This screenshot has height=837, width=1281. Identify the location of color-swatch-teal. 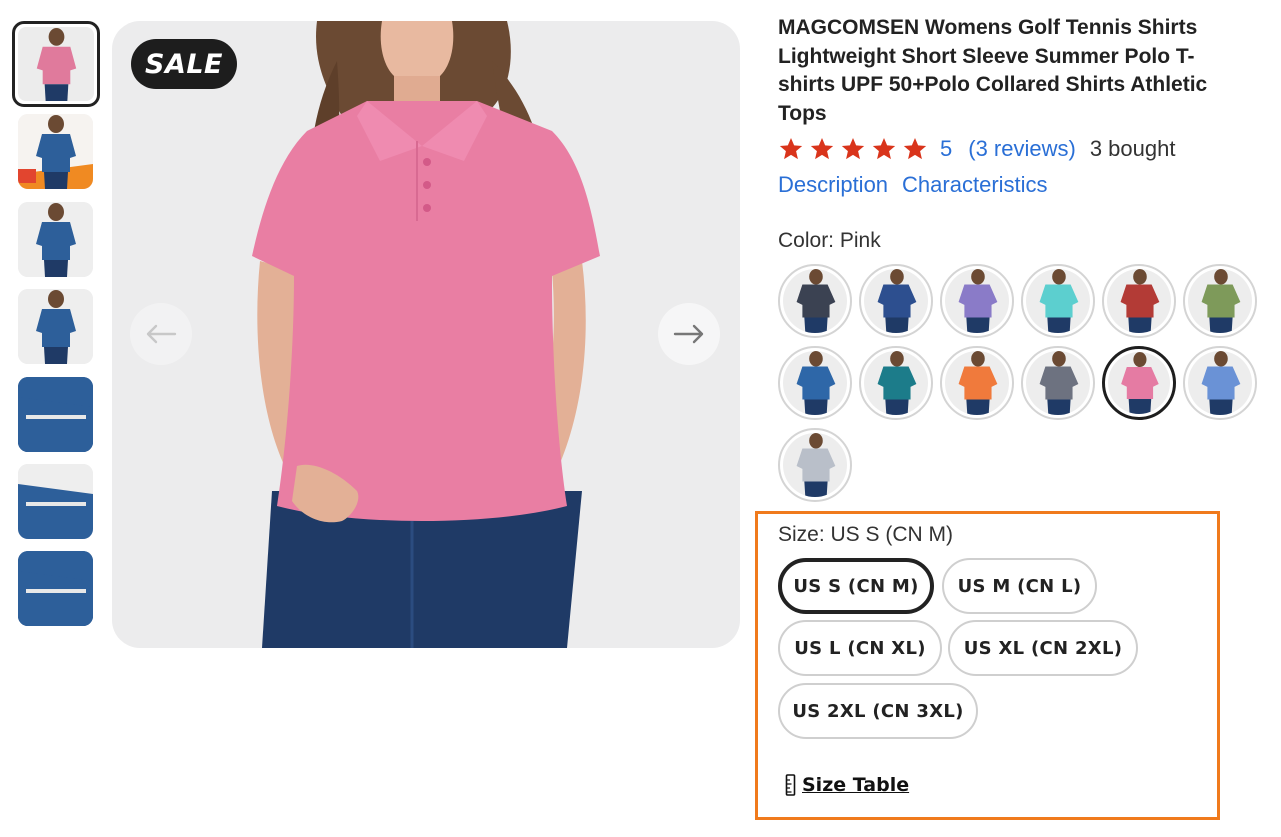
(896, 383).